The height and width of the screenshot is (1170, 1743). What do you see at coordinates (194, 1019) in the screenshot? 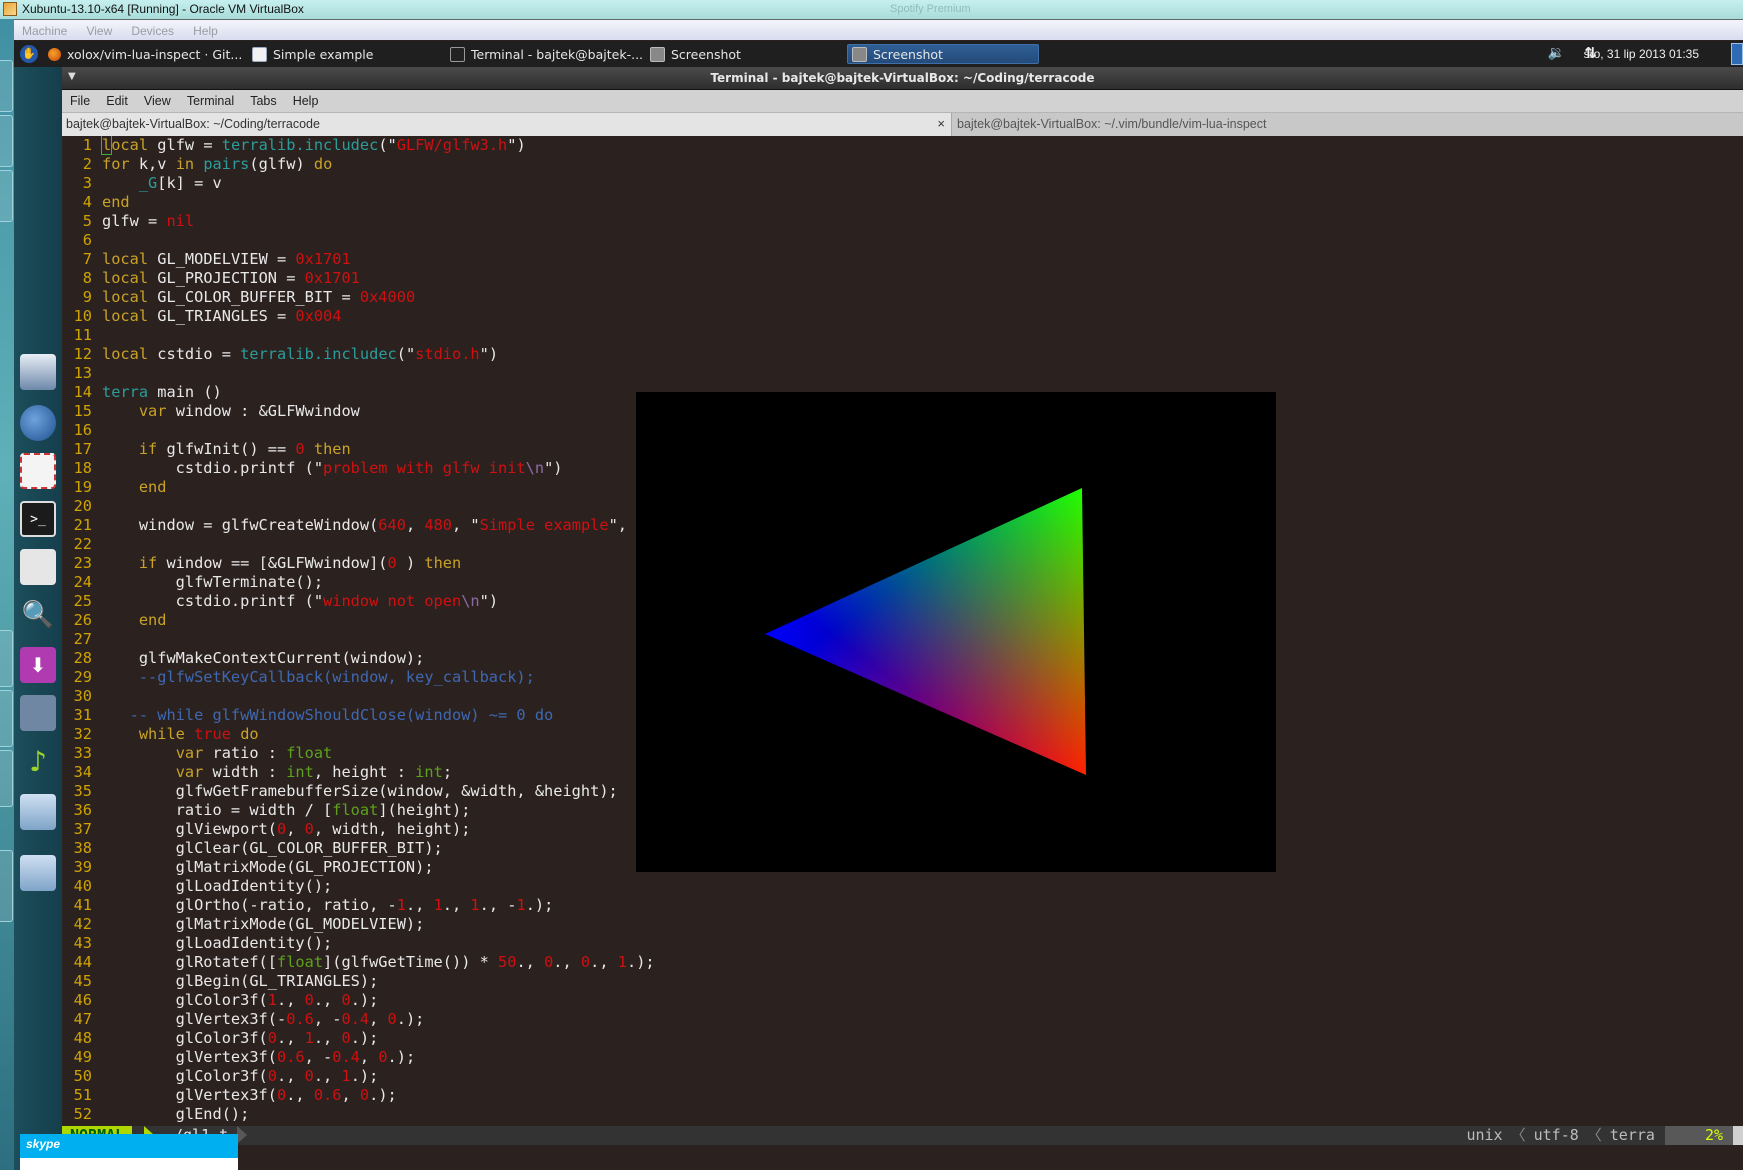
I see `code-token: glVertex3f(-` at bounding box center [194, 1019].